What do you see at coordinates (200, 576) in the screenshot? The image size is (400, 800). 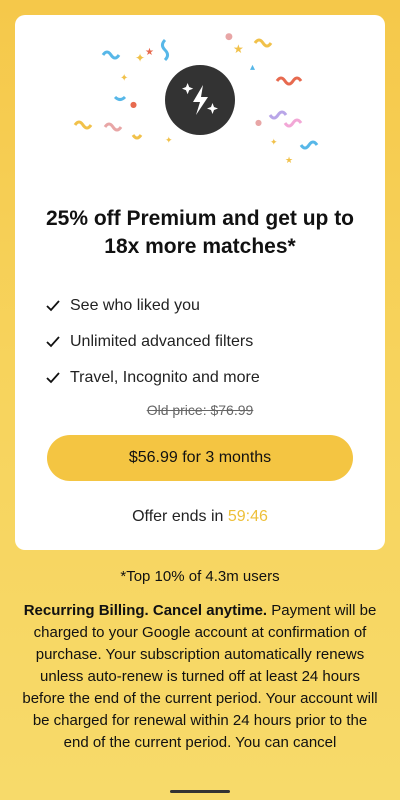 I see `footnote: *Top 10% of 4.3m users` at bounding box center [200, 576].